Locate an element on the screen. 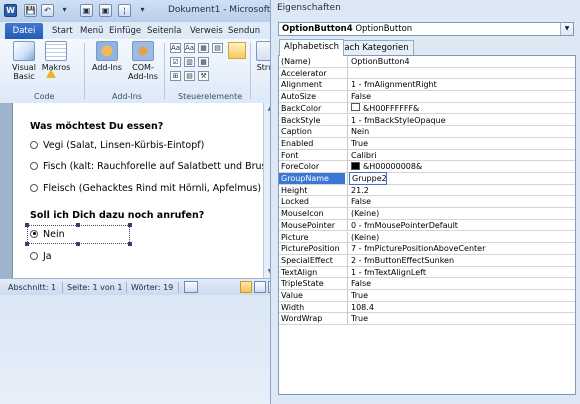 The width and height of the screenshot is (580, 404). legacy-tools-icon: ▤ is located at coordinates (189, 76).